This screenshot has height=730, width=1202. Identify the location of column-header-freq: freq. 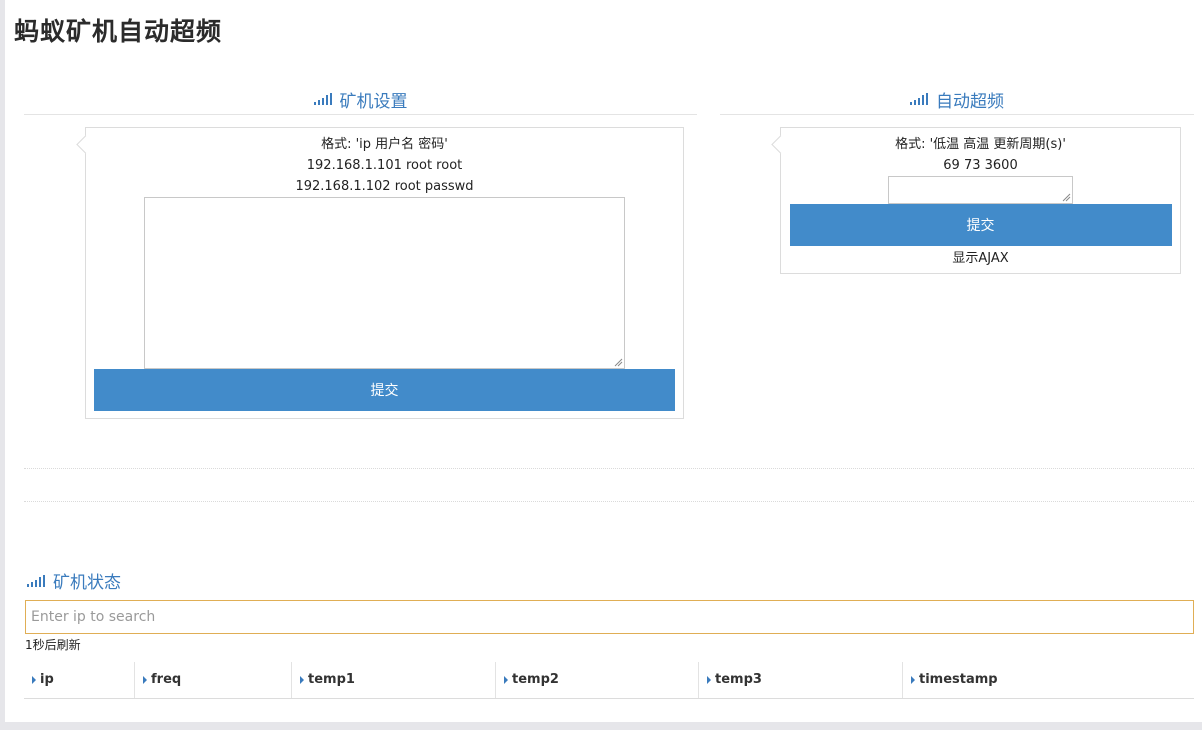
(212, 680).